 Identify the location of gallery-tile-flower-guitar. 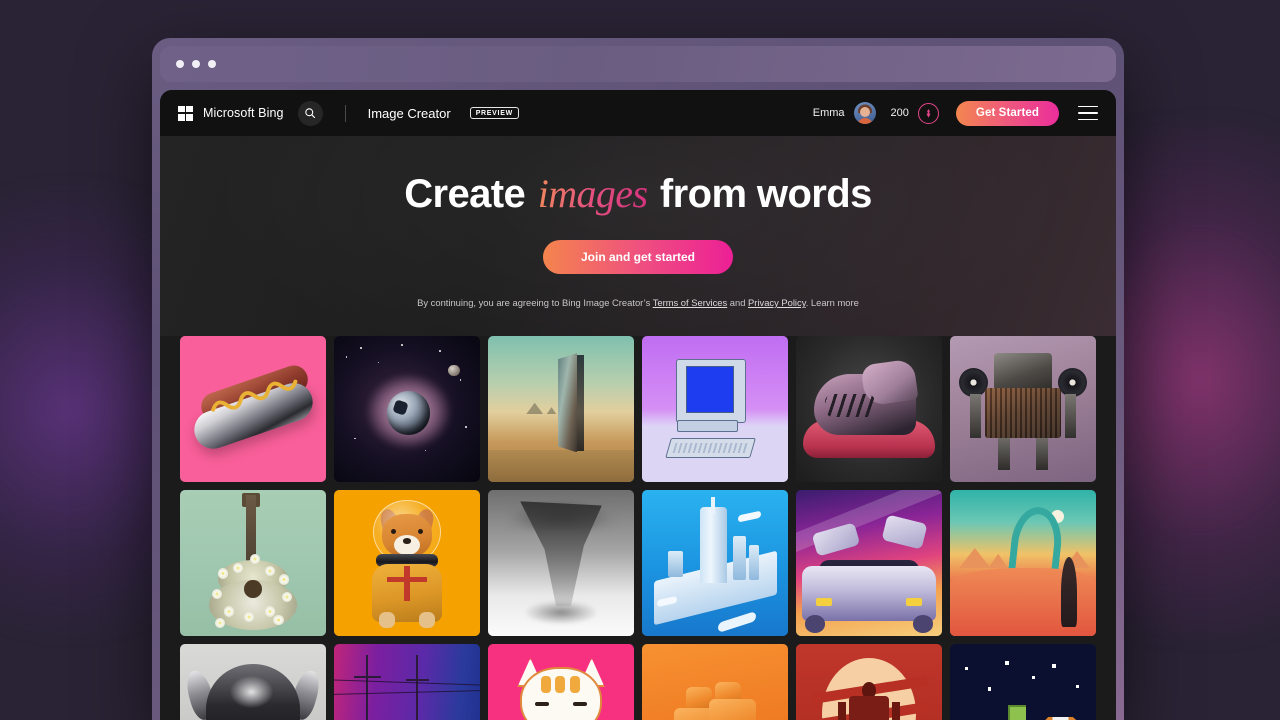
(253, 562).